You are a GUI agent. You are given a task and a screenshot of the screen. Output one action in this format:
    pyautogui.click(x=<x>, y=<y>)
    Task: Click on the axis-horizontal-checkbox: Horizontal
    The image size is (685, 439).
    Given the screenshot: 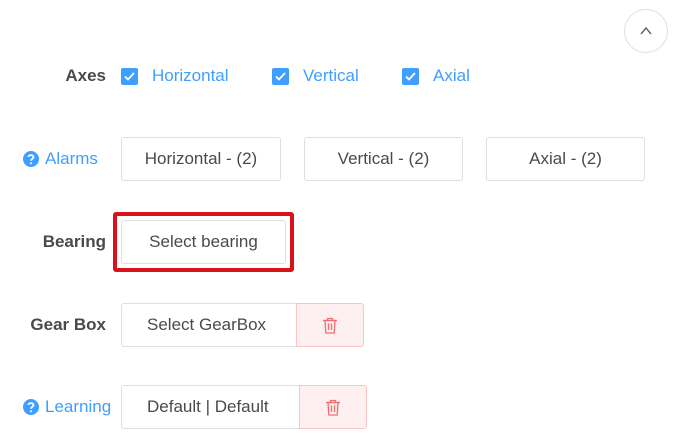 What is the action you would take?
    pyautogui.click(x=175, y=76)
    